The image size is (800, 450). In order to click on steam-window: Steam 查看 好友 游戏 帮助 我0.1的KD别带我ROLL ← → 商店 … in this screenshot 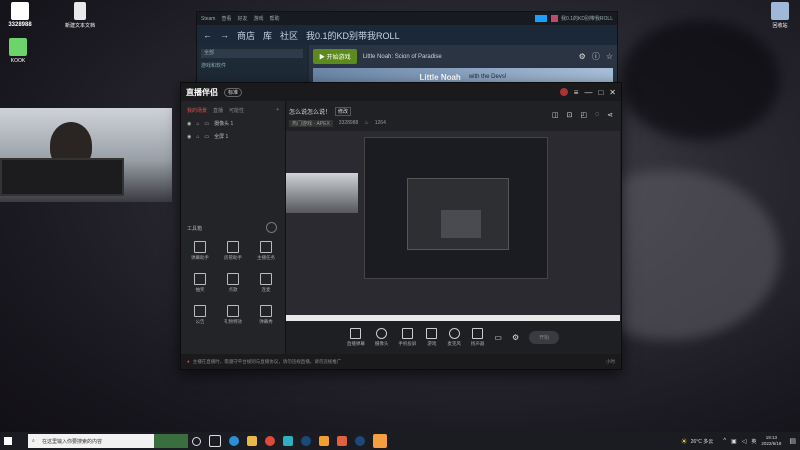, I will do `click(407, 52)`.